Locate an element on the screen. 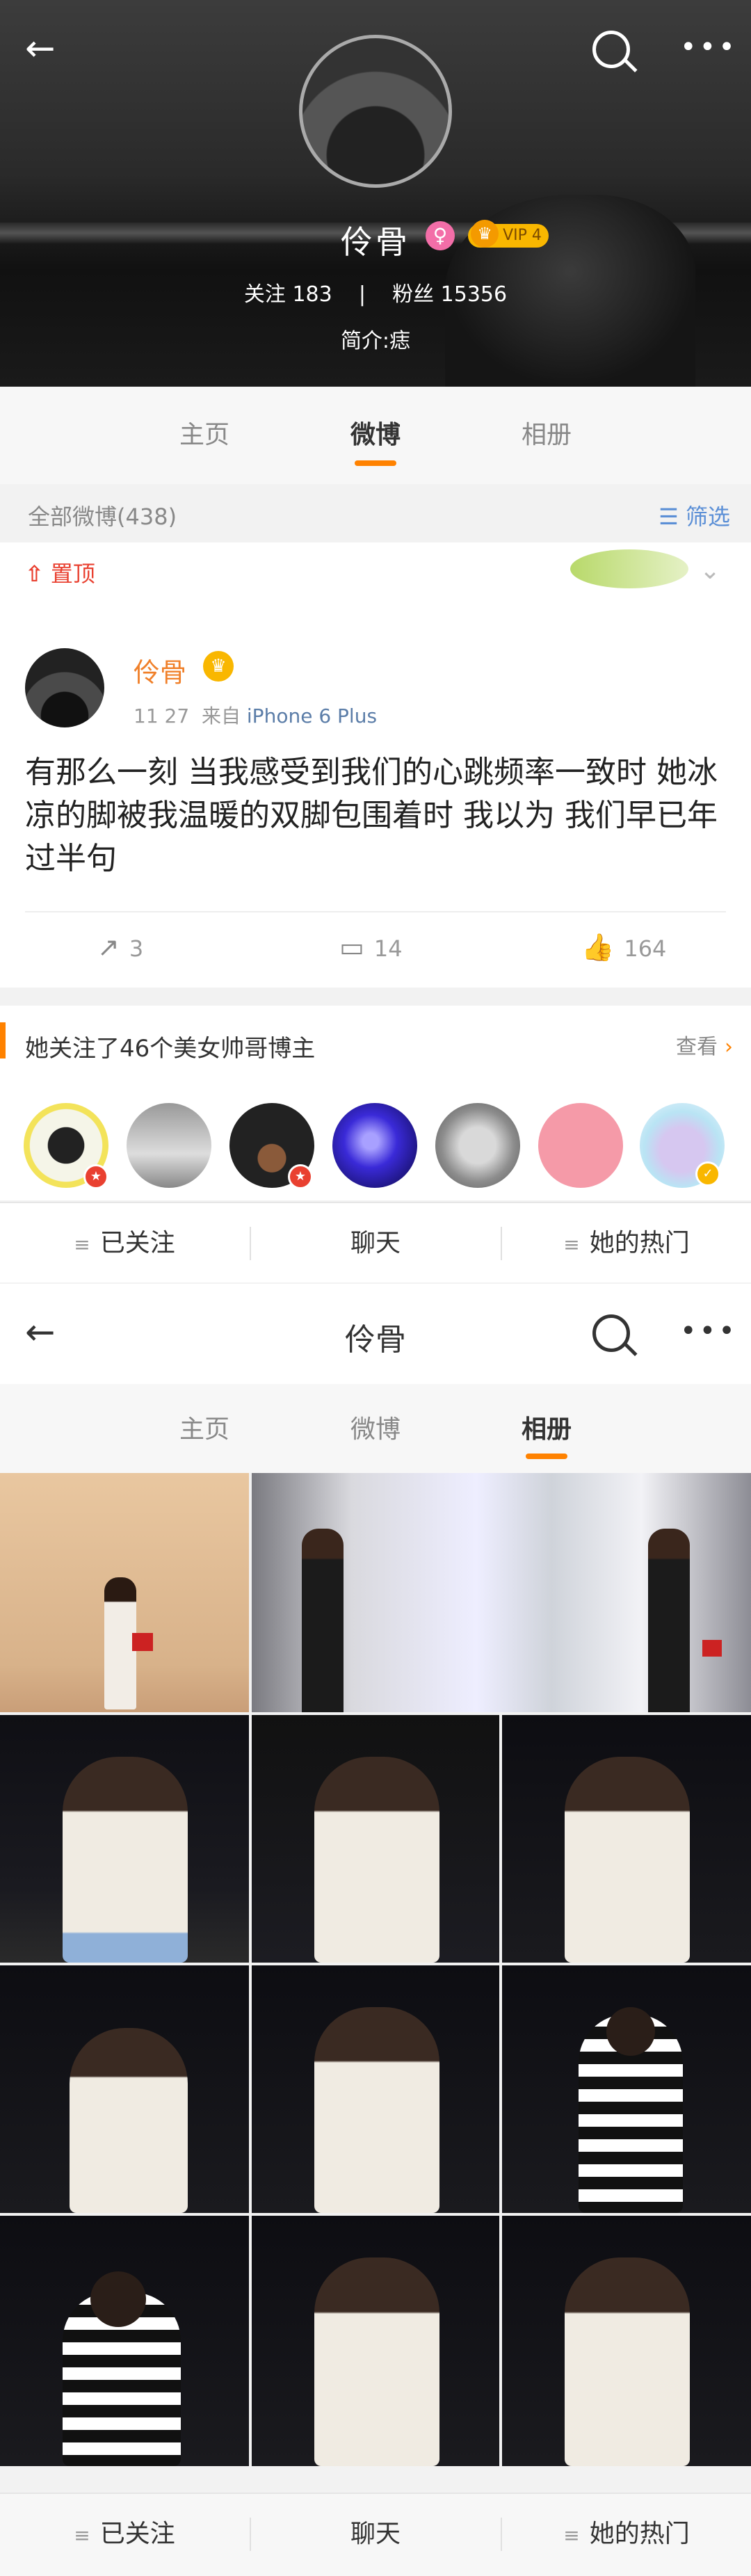  repost-button: ↗ 3 is located at coordinates (120, 948).